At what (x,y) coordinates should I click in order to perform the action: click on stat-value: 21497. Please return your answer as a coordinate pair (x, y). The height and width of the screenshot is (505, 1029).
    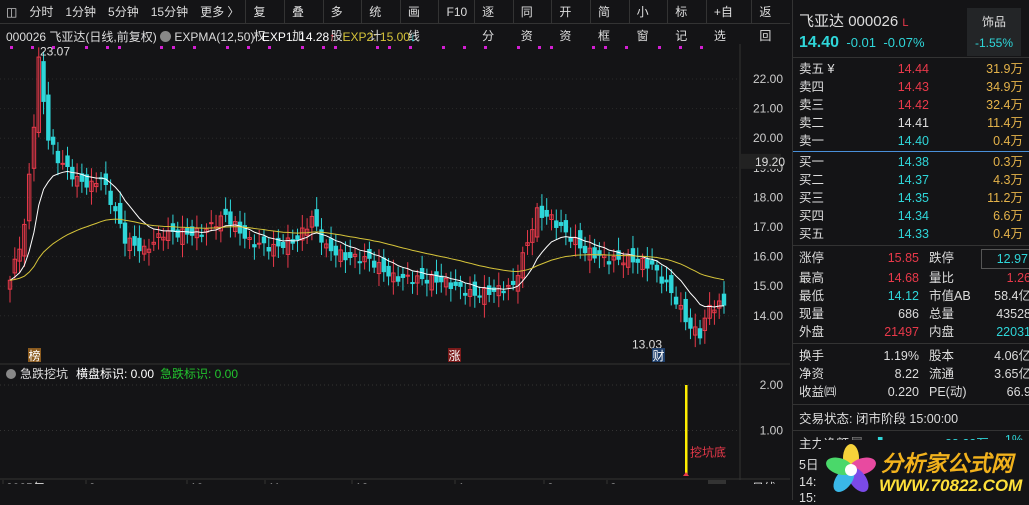
    Looking at the image, I should click on (901, 332).